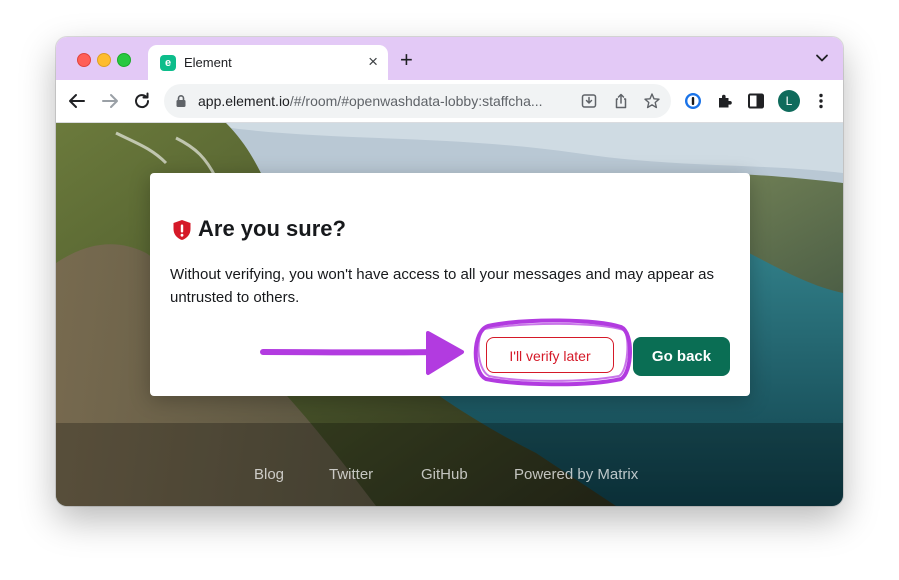 This screenshot has height=580, width=899. Describe the element at coordinates (444, 474) in the screenshot. I see `footer-link-github: GitHub` at that location.